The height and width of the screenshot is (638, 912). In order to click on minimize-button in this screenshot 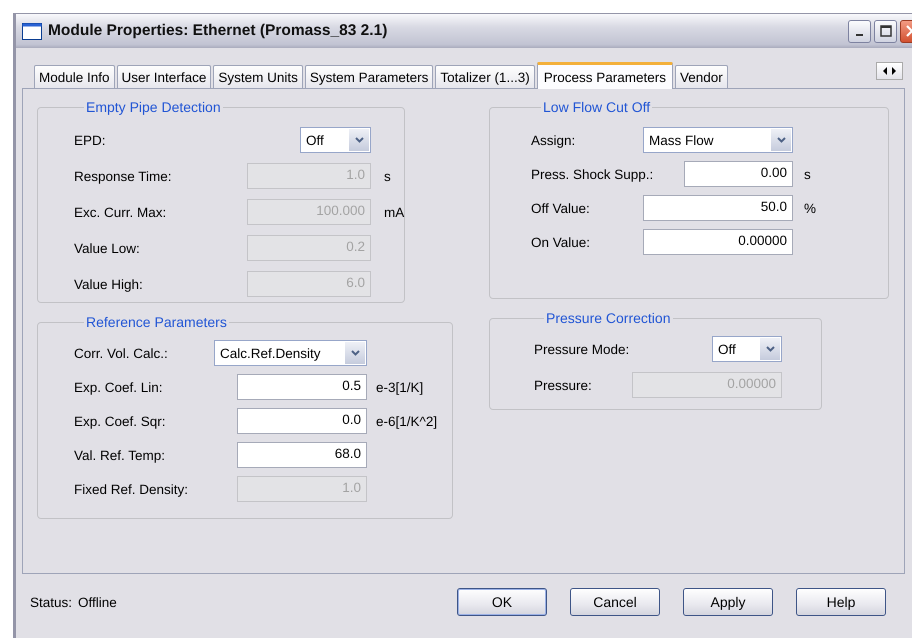, I will do `click(859, 31)`.